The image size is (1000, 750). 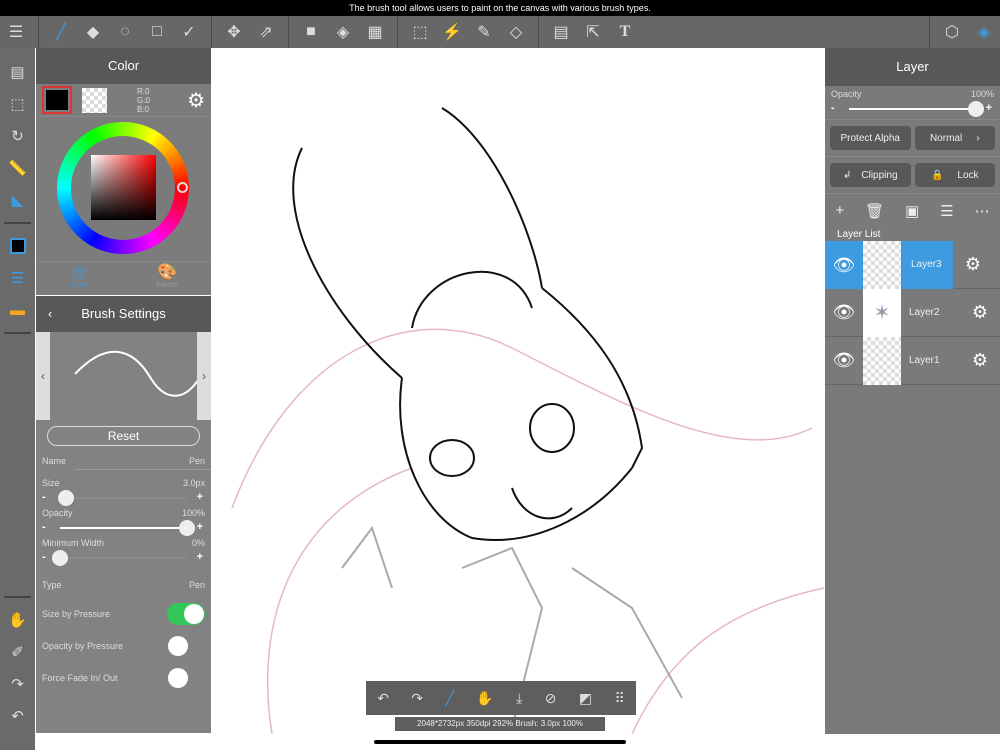 I want to click on layer-list-icon: ☰, so click(x=946, y=211).